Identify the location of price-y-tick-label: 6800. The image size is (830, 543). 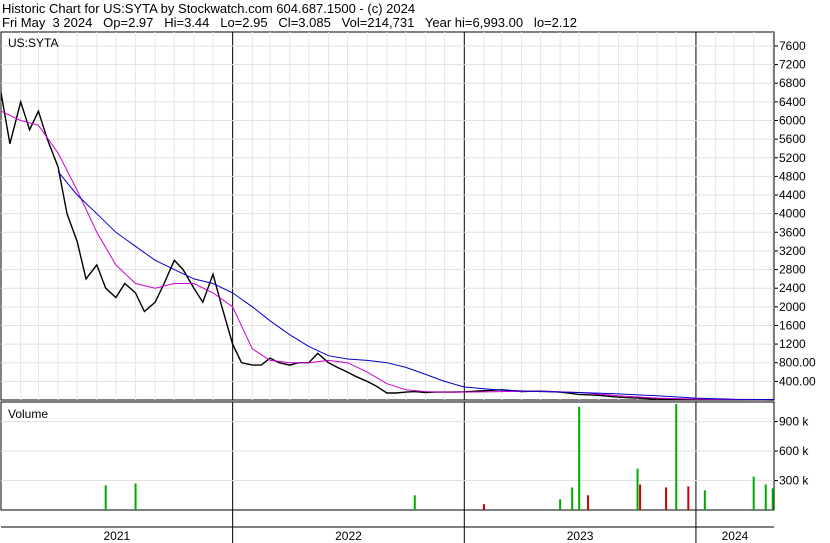
(792, 83).